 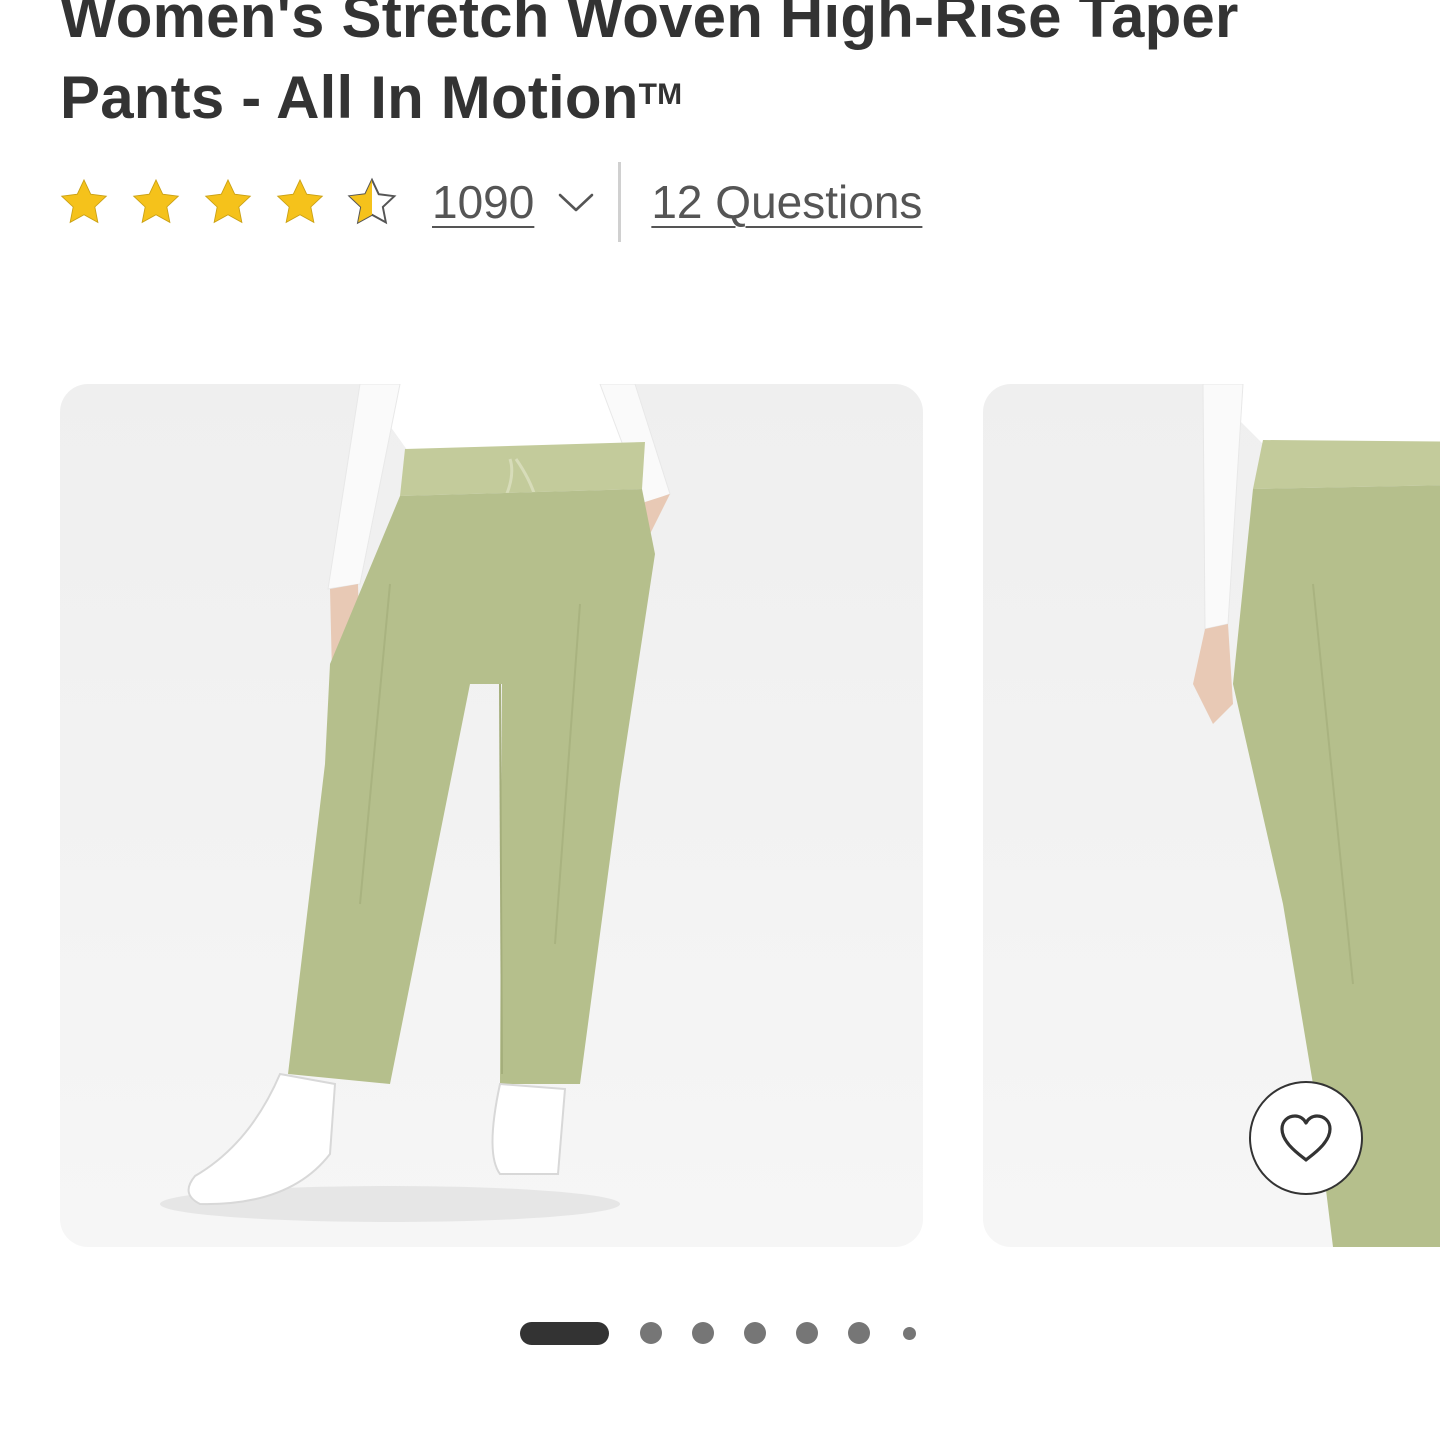 I want to click on pagination-dot-active, so click(x=564, y=1333).